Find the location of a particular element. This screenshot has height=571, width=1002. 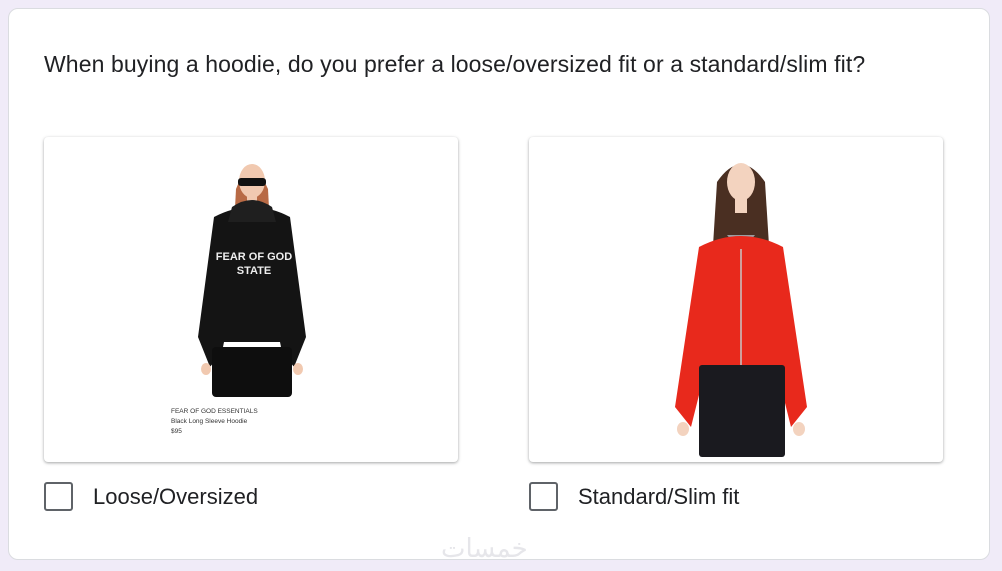

caption-price: $95 is located at coordinates (176, 431).